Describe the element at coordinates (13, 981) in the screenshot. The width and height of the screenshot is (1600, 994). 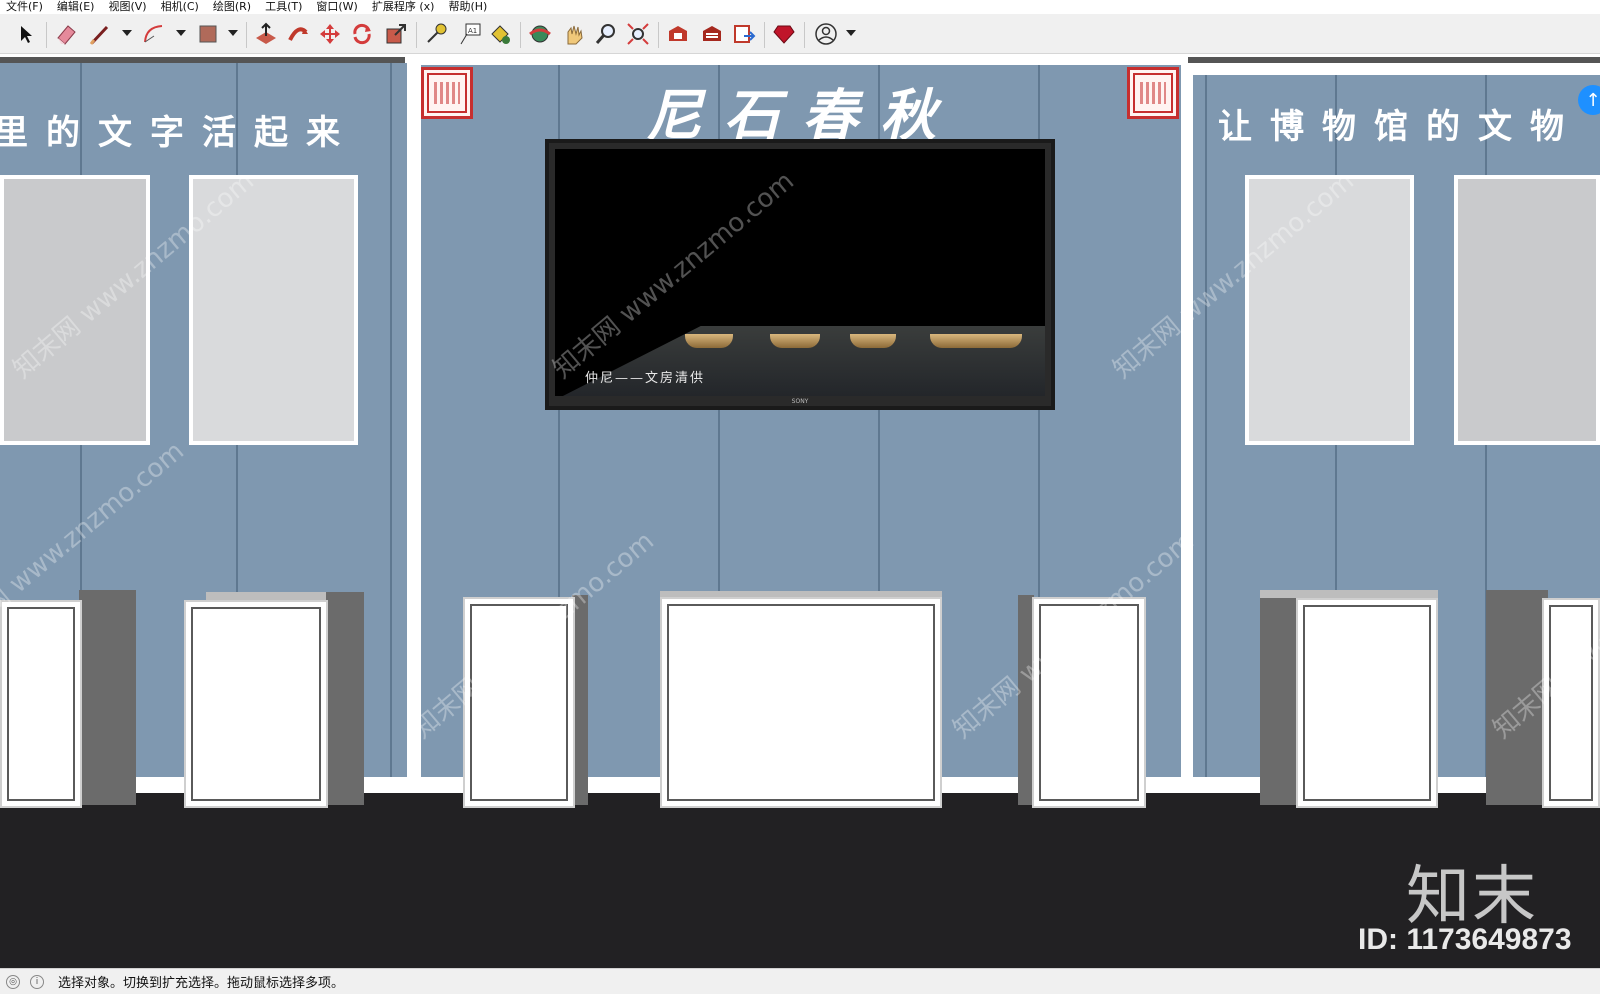
I see `geo-location-icon: ◎` at that location.